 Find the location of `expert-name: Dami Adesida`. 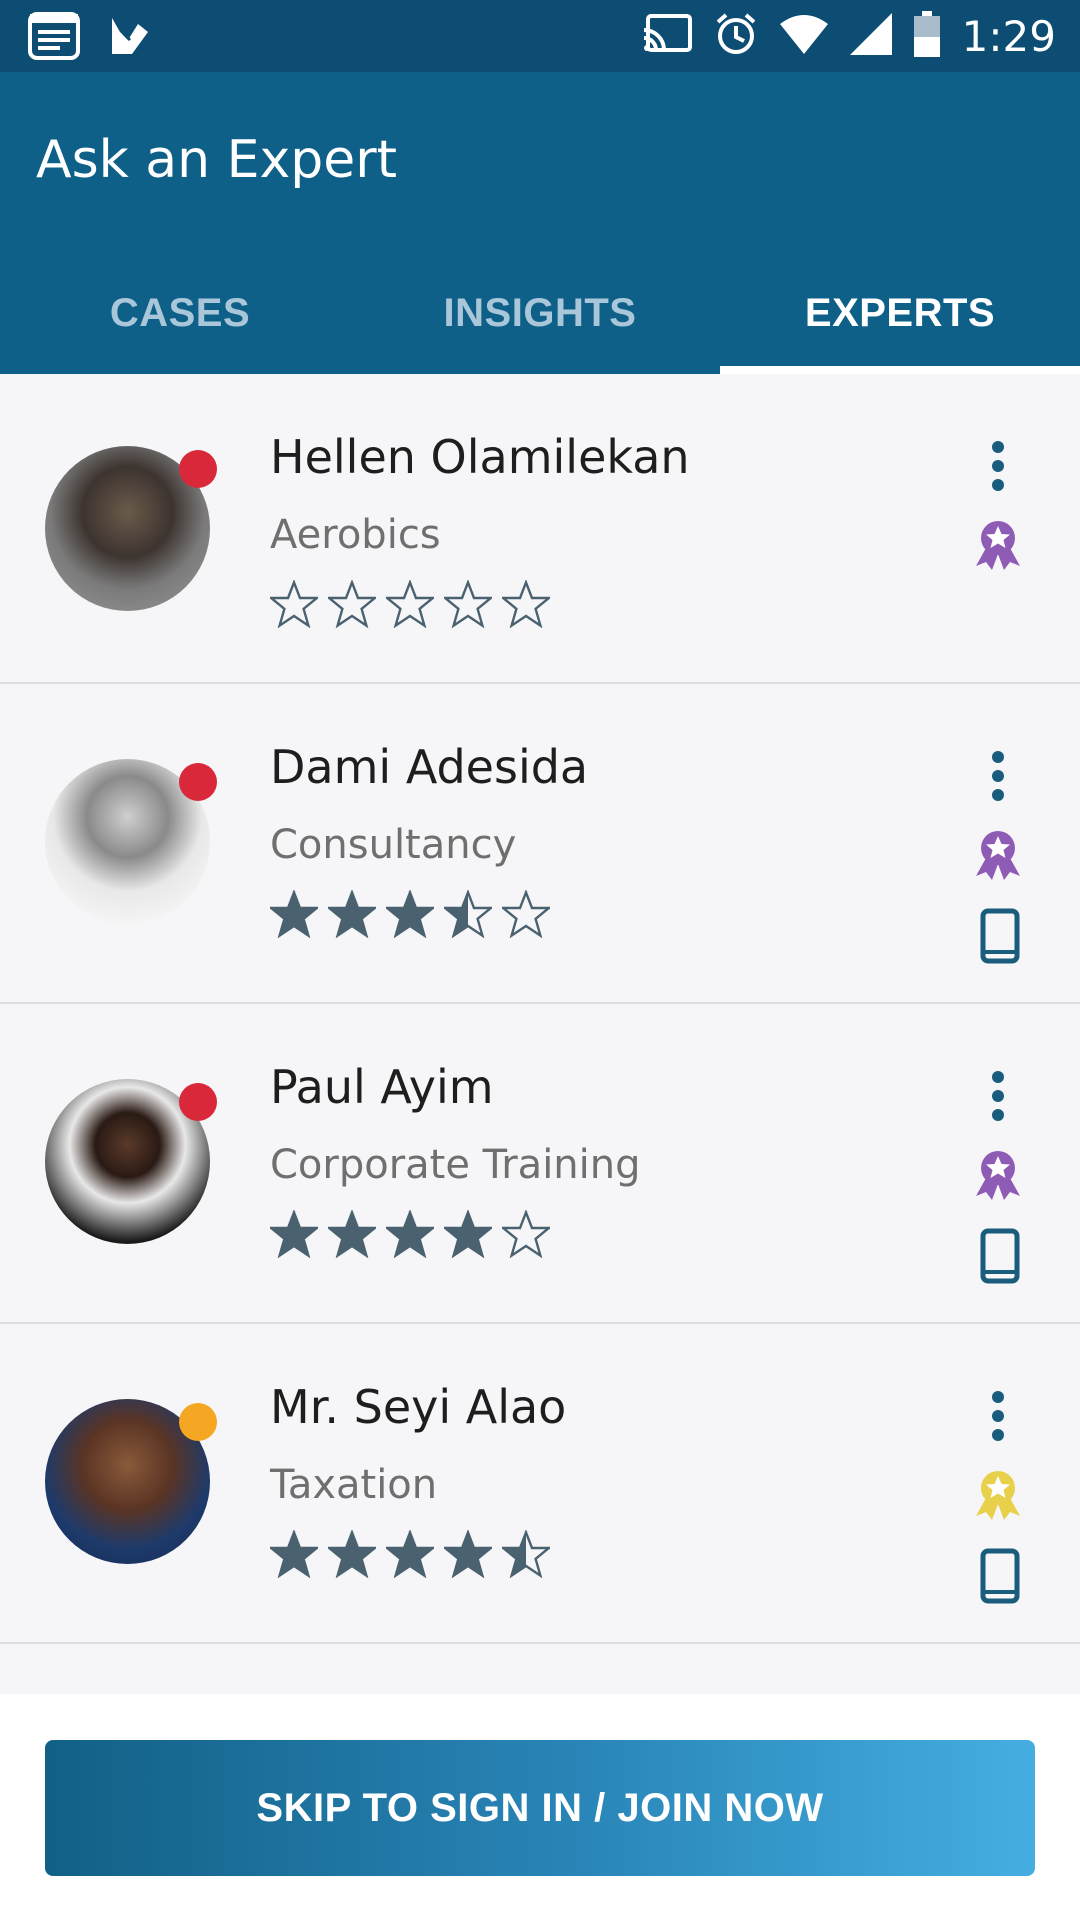

expert-name: Dami Adesida is located at coordinates (429, 767).